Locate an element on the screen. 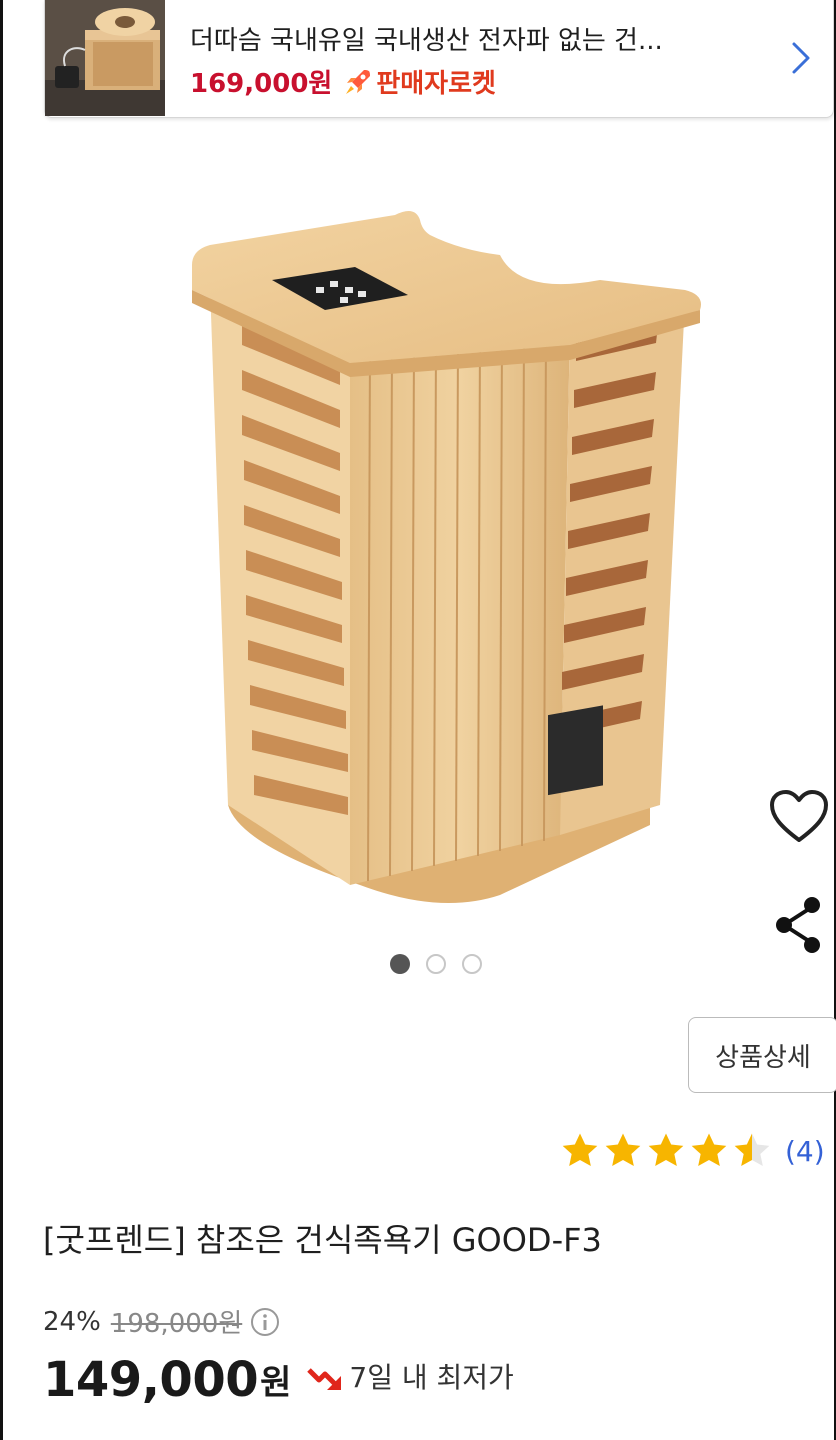 Image resolution: width=836 pixels, height=1440 pixels. related-product-price-row: 169,000원 판매자로켓 is located at coordinates (343, 81).